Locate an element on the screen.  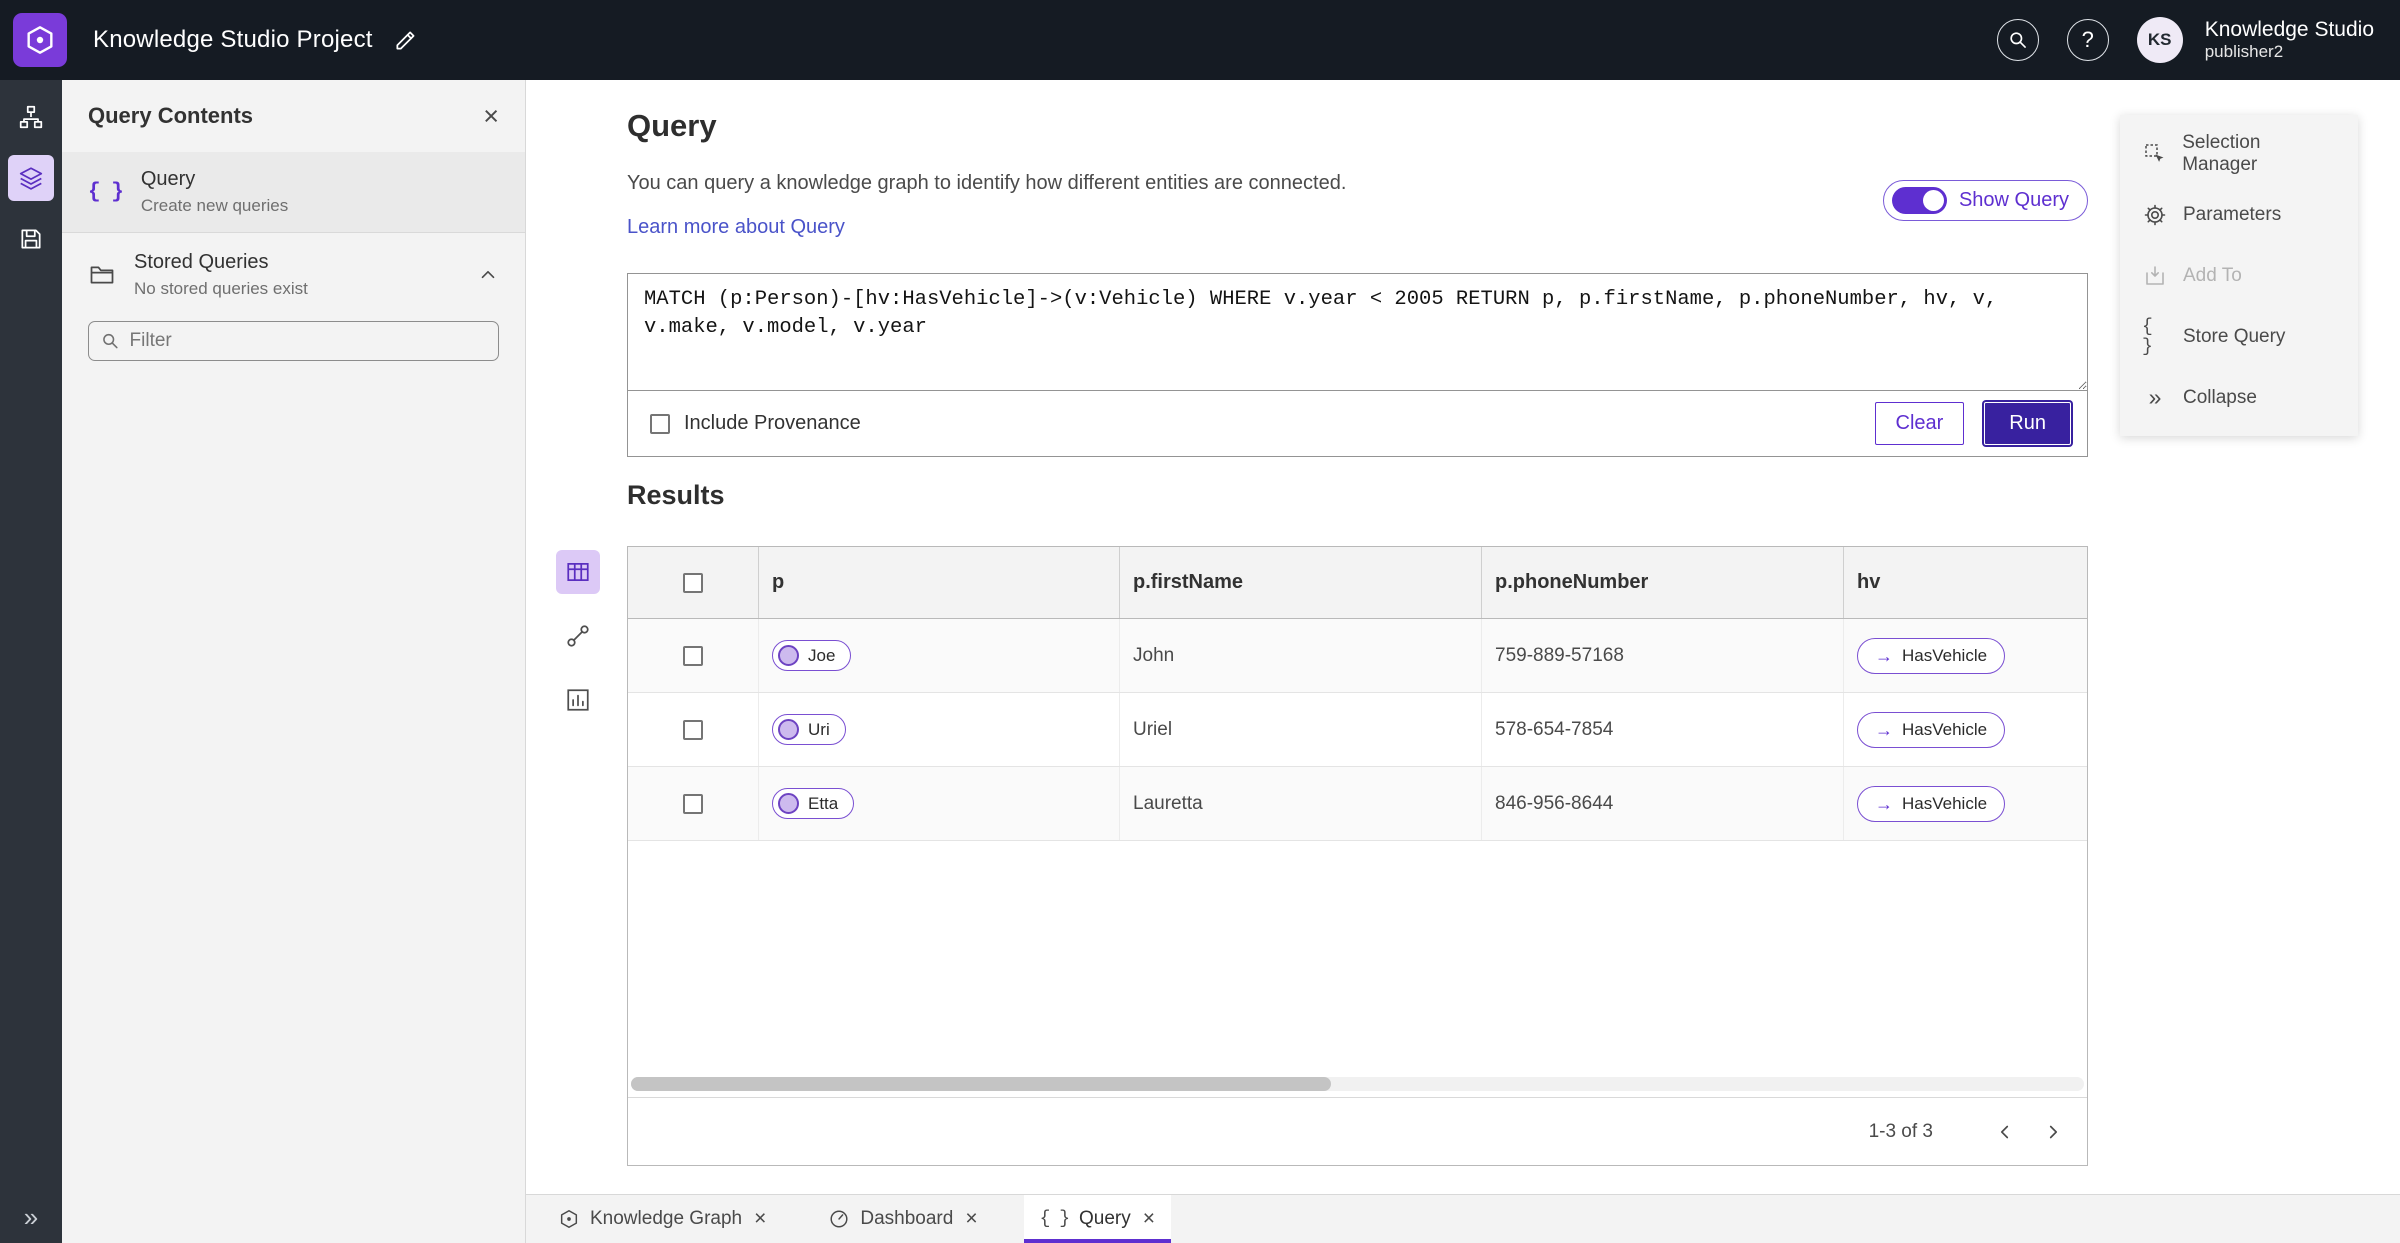
filter-search-icon is located at coordinates (110, 341).